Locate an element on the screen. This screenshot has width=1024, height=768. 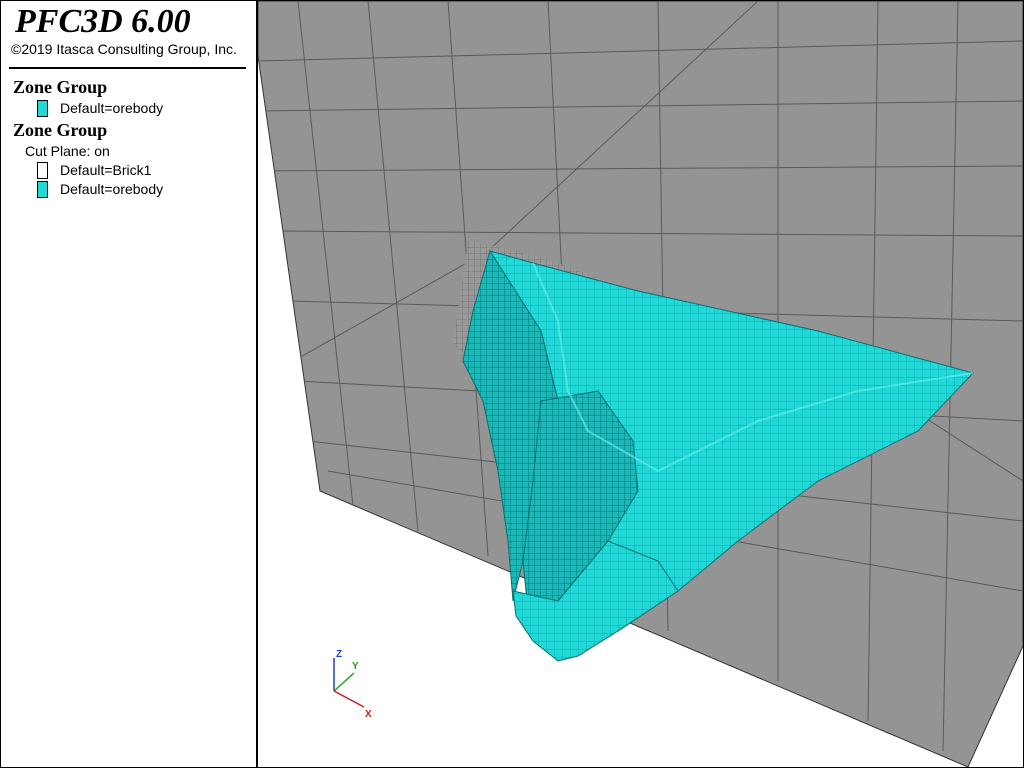
legend-item-label: Default=Brick1 is located at coordinates (106, 170).